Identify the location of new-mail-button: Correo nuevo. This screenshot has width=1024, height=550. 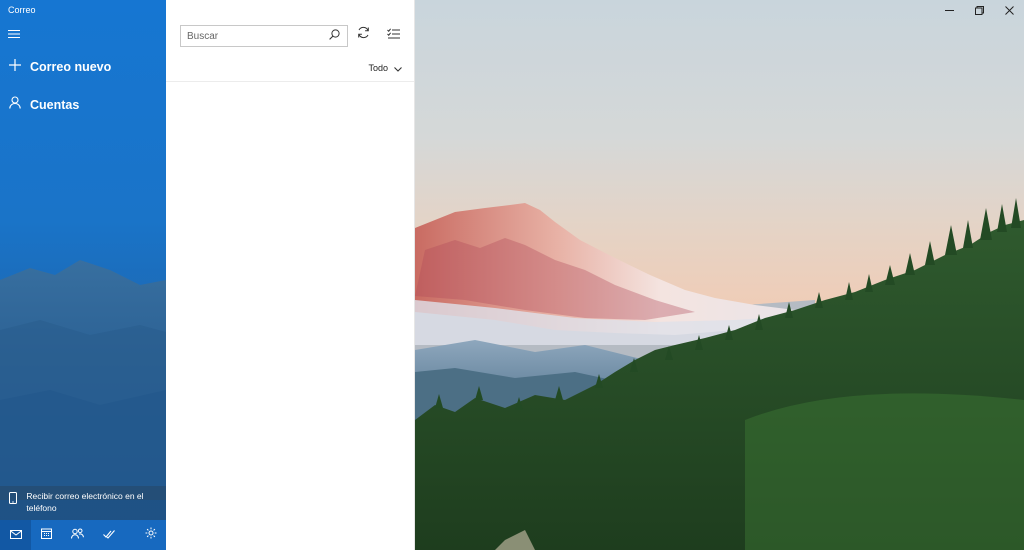
(83, 67).